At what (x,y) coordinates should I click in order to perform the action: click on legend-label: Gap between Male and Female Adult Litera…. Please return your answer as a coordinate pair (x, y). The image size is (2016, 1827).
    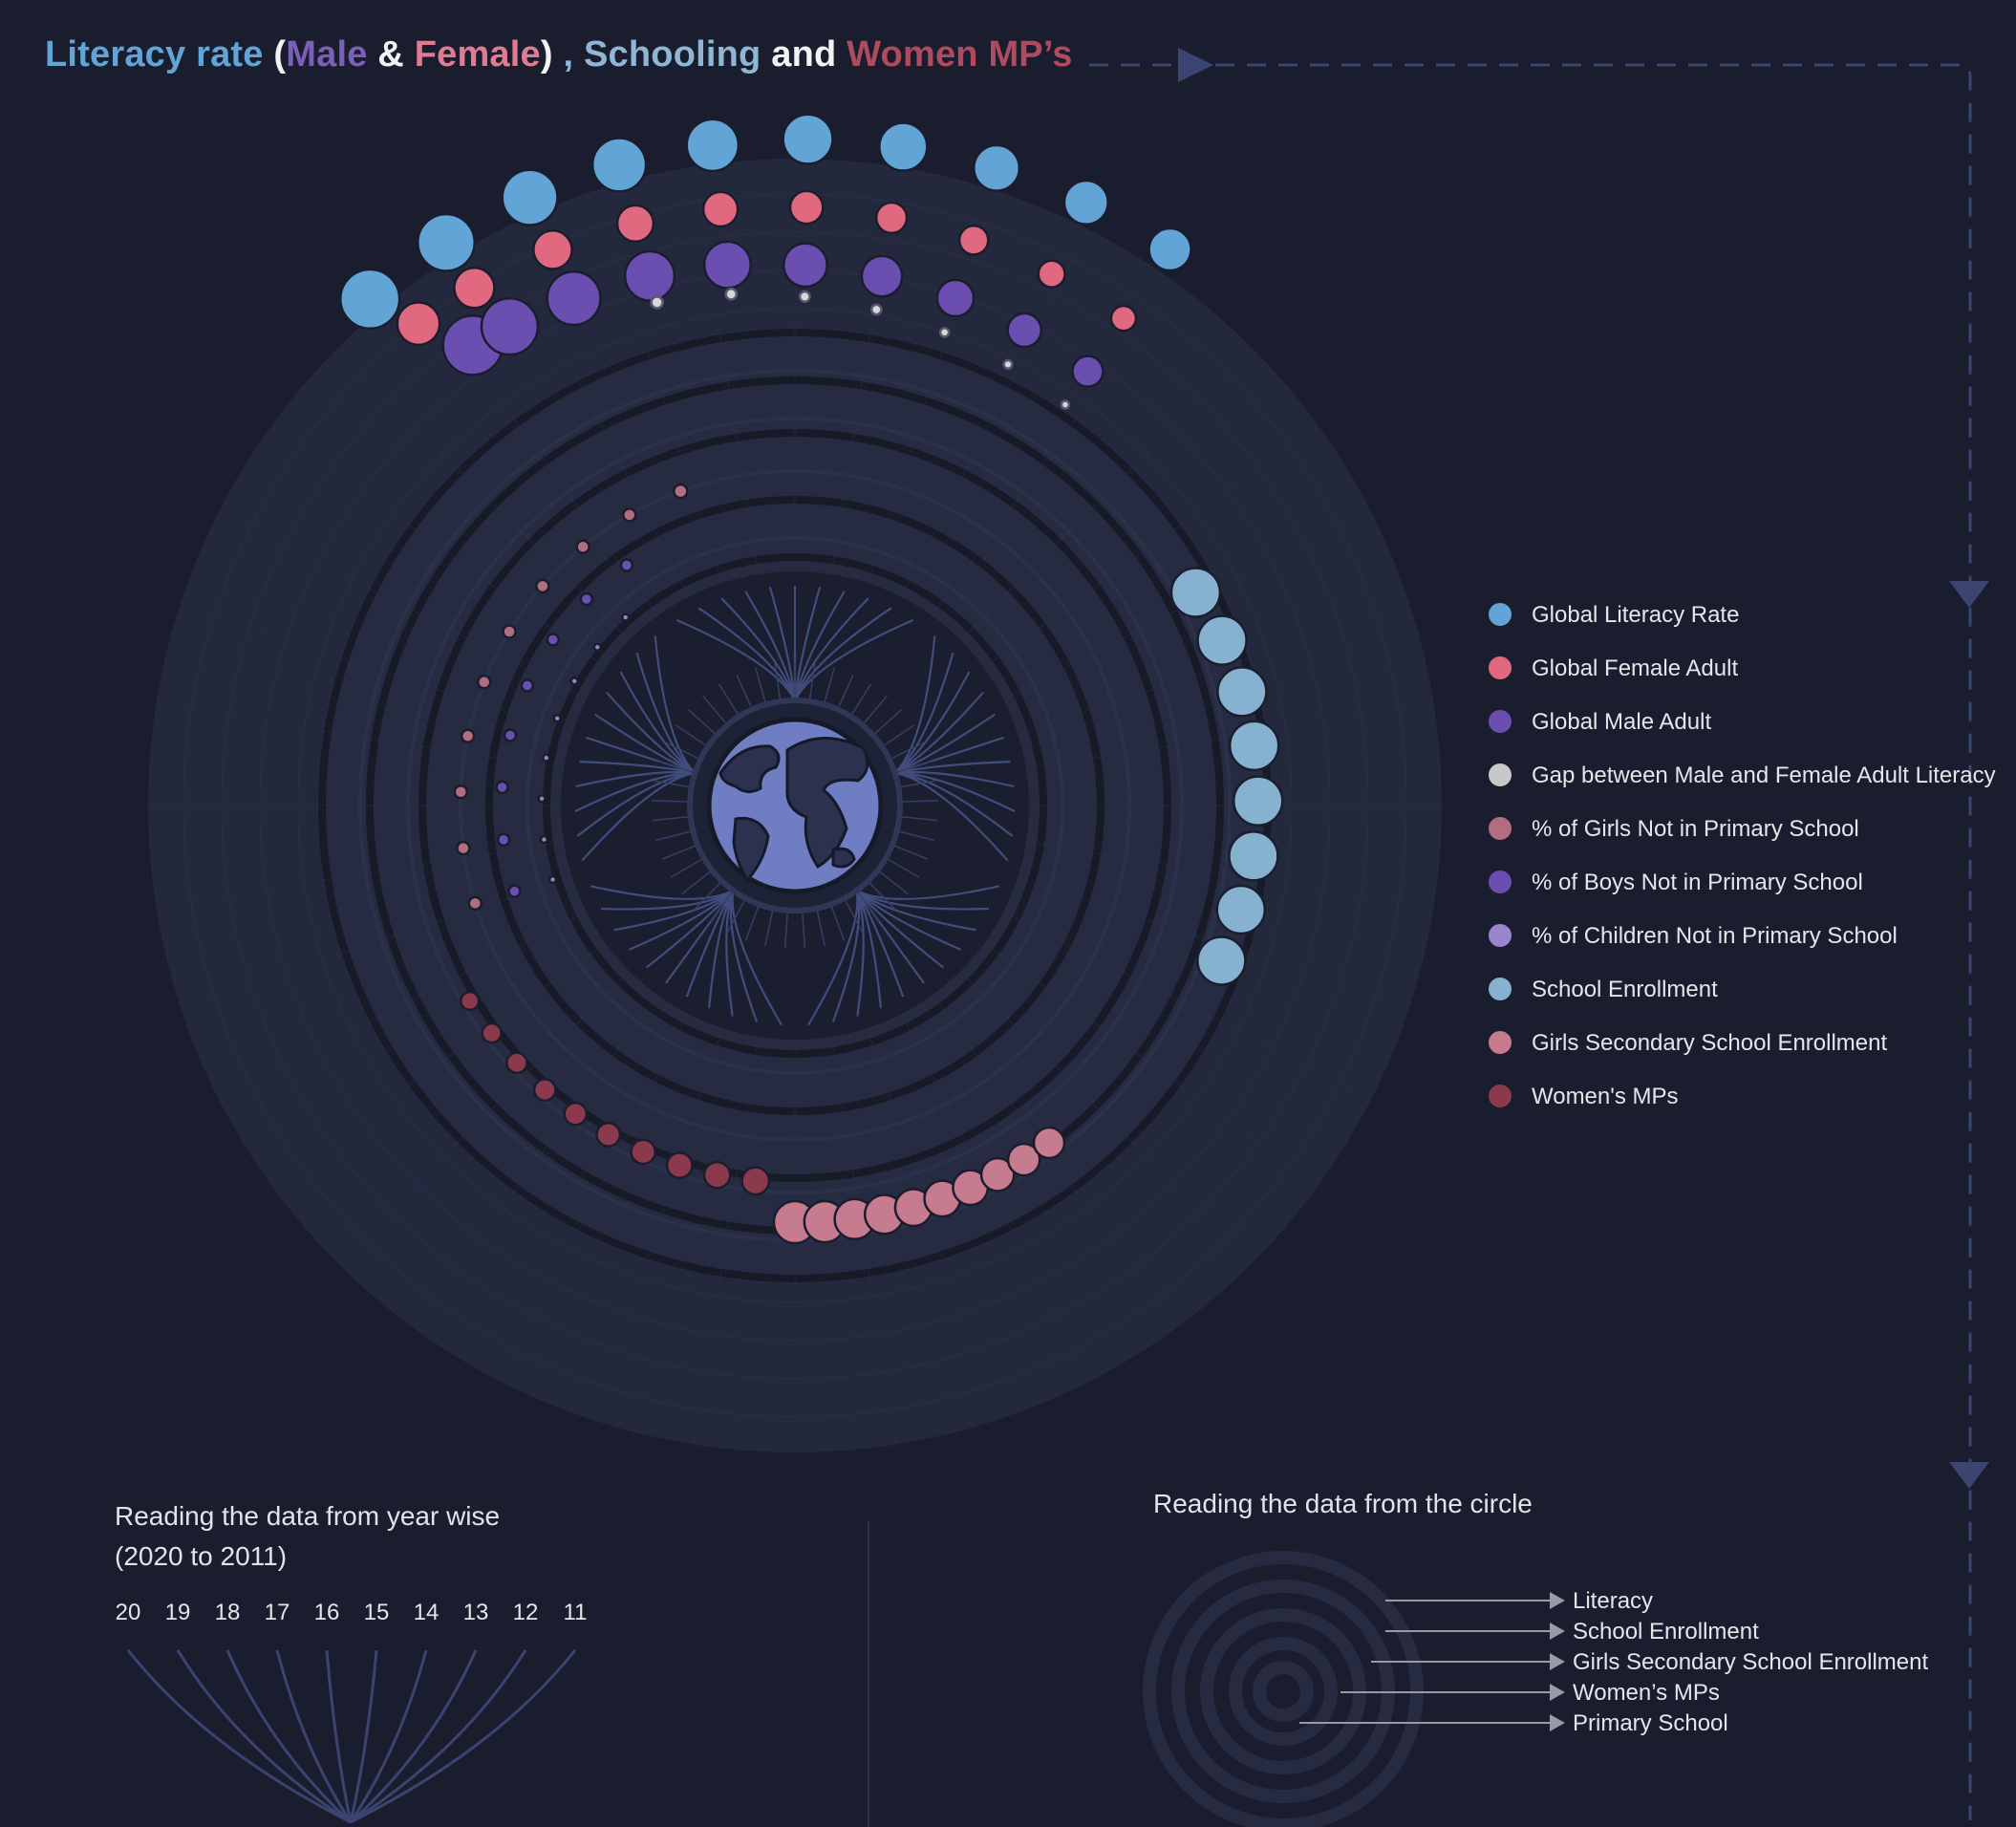
    Looking at the image, I should click on (1764, 775).